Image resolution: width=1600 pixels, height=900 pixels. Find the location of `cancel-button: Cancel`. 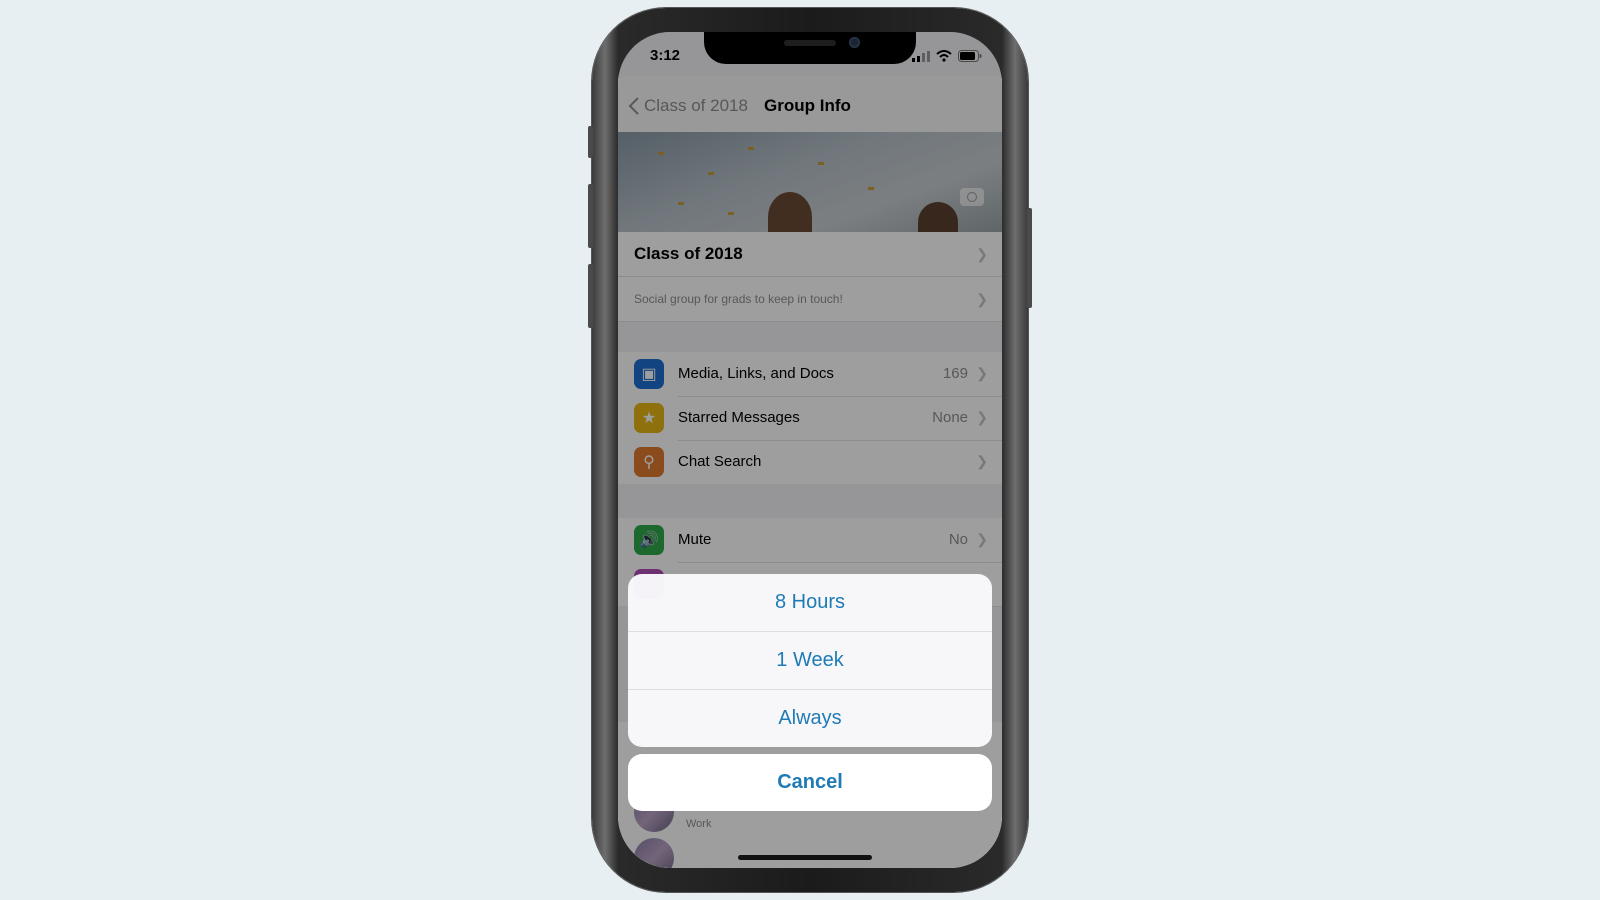

cancel-button: Cancel is located at coordinates (810, 782).